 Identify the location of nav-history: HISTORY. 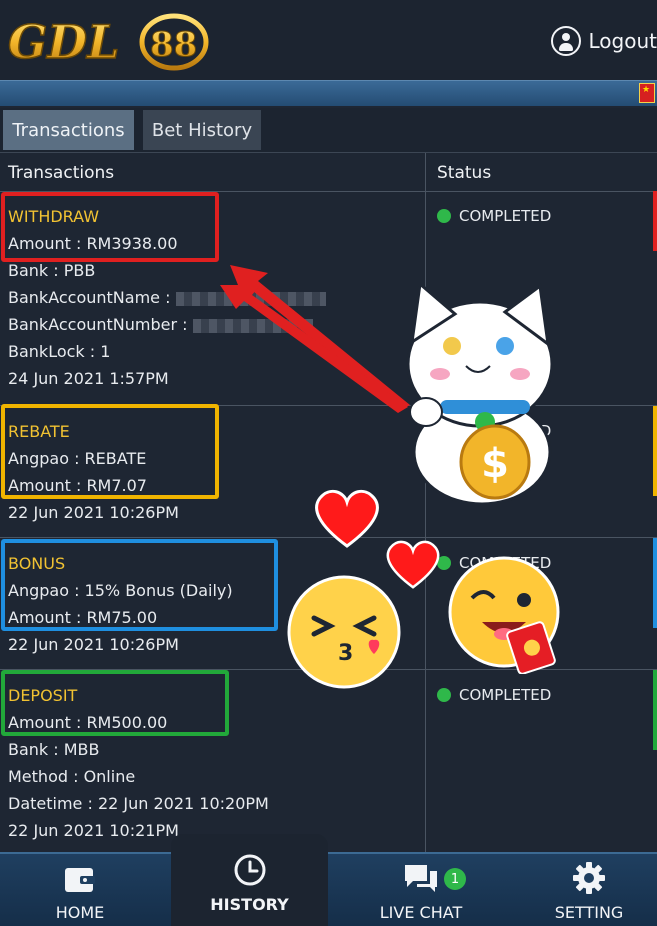
(249, 880).